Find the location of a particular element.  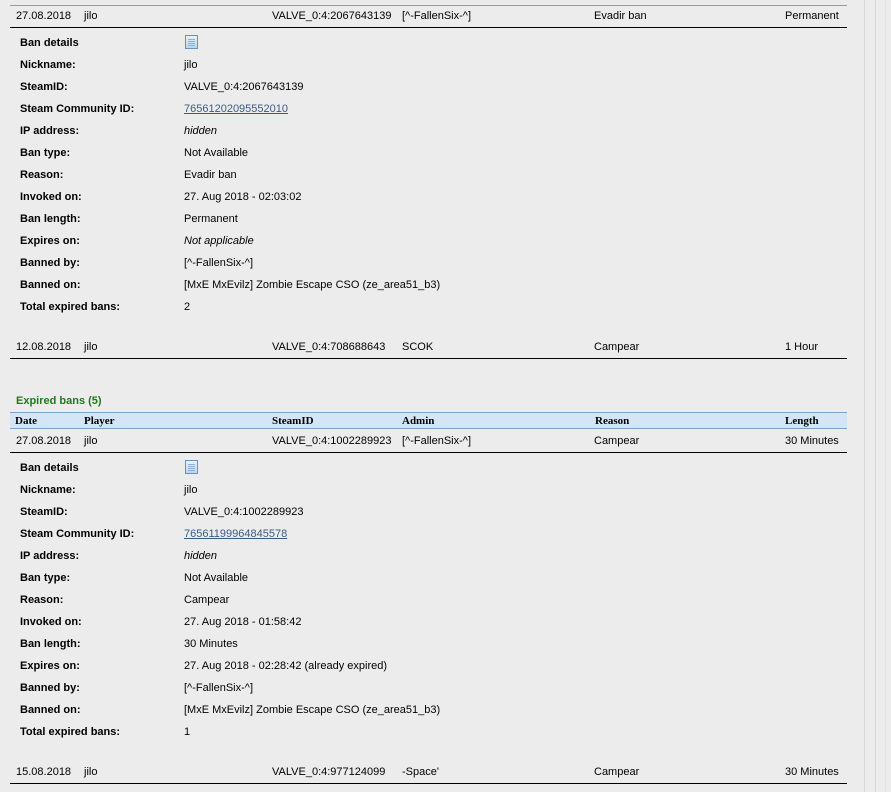

column-header-length: Length is located at coordinates (802, 421).